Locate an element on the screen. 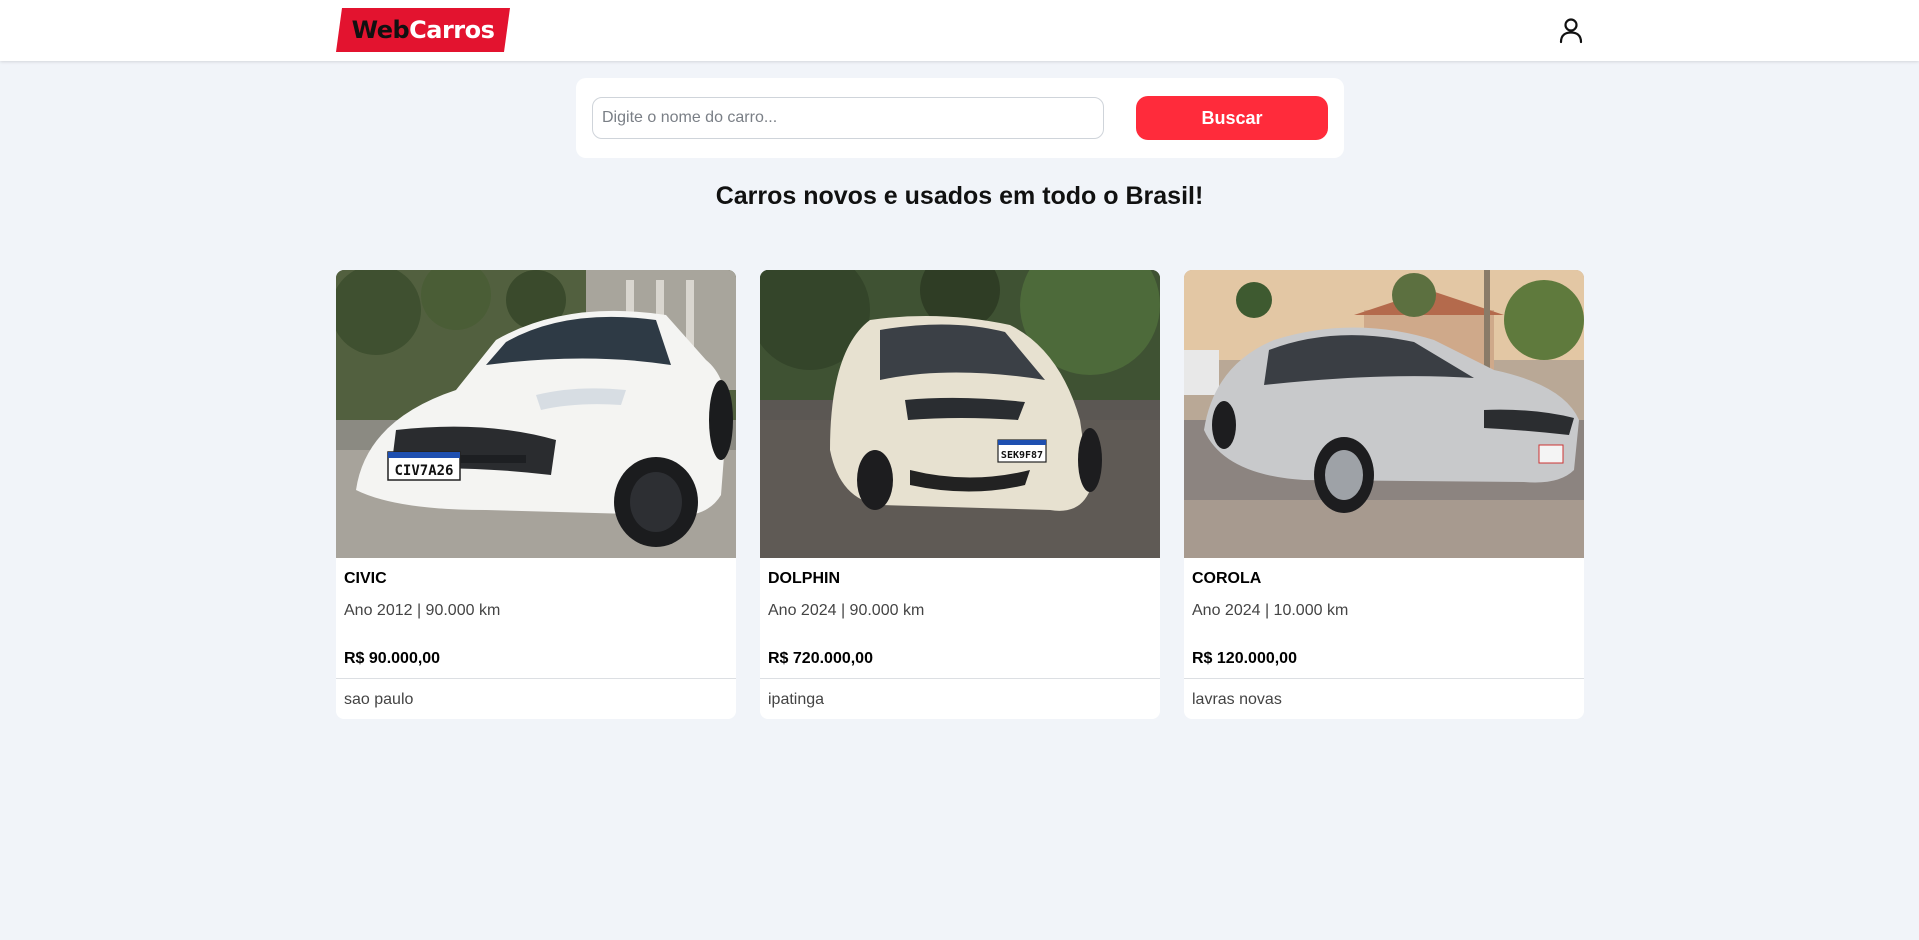 The height and width of the screenshot is (940, 1919). plate-text: SEK9F87 is located at coordinates (1022, 455).